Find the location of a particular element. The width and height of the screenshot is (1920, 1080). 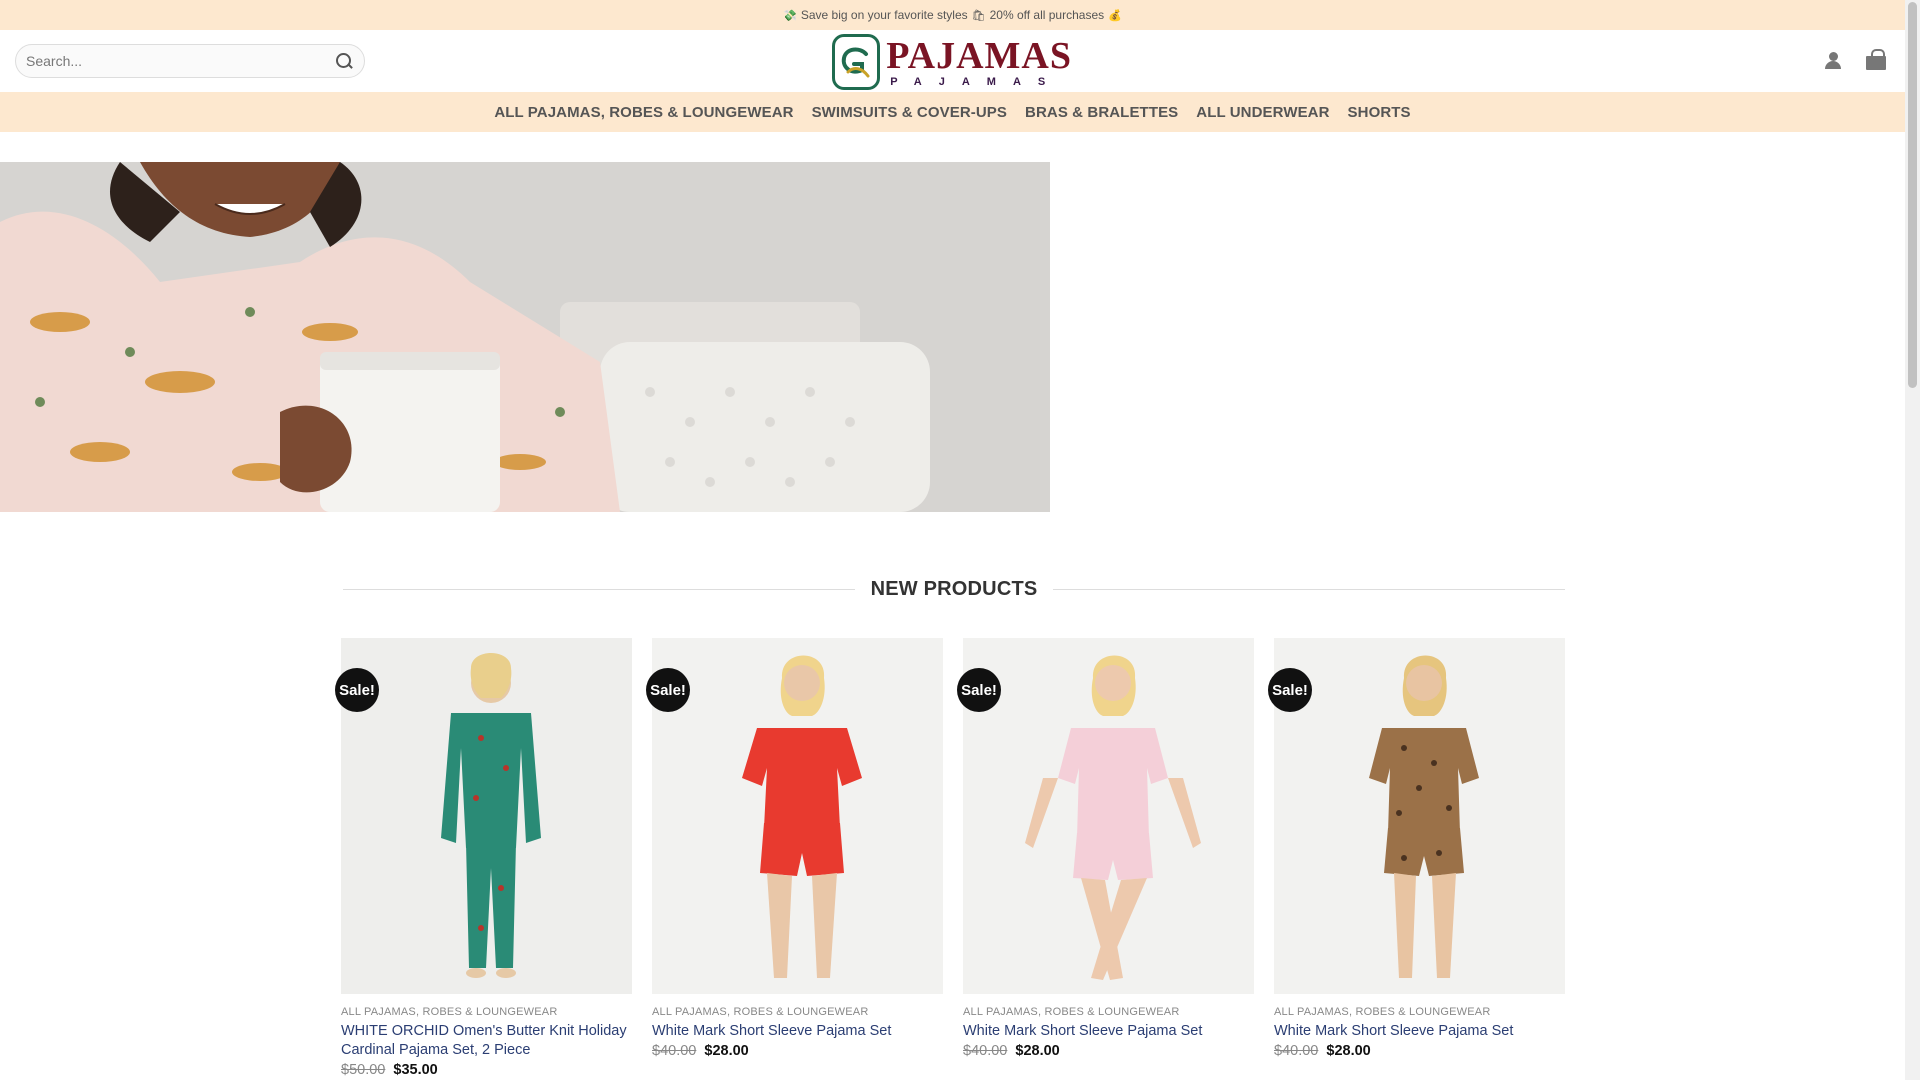

site-header: PAJAMAS PAJAMAS is located at coordinates (952, 61).